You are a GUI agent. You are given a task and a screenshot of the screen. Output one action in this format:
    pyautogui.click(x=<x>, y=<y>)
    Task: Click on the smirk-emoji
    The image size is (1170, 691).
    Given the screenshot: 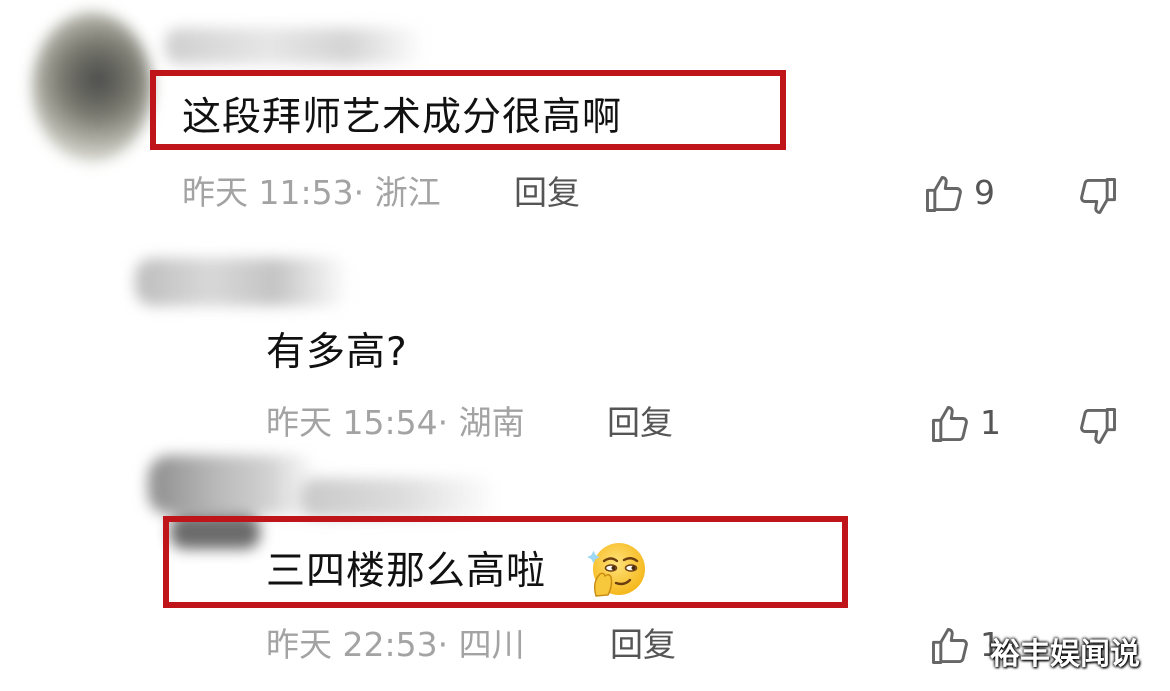 What is the action you would take?
    pyautogui.click(x=616, y=570)
    